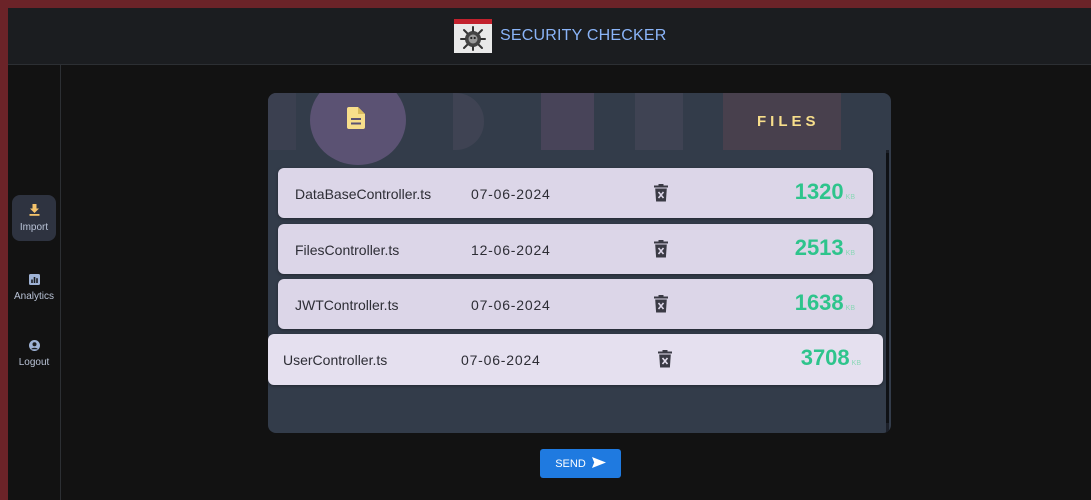  I want to click on send-button: SEND, so click(580, 463).